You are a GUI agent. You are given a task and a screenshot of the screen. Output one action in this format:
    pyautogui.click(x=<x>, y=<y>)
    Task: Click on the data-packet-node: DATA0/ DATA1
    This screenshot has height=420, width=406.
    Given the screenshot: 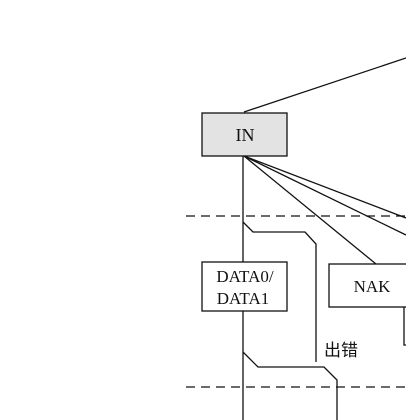 What is the action you would take?
    pyautogui.click(x=244, y=286)
    